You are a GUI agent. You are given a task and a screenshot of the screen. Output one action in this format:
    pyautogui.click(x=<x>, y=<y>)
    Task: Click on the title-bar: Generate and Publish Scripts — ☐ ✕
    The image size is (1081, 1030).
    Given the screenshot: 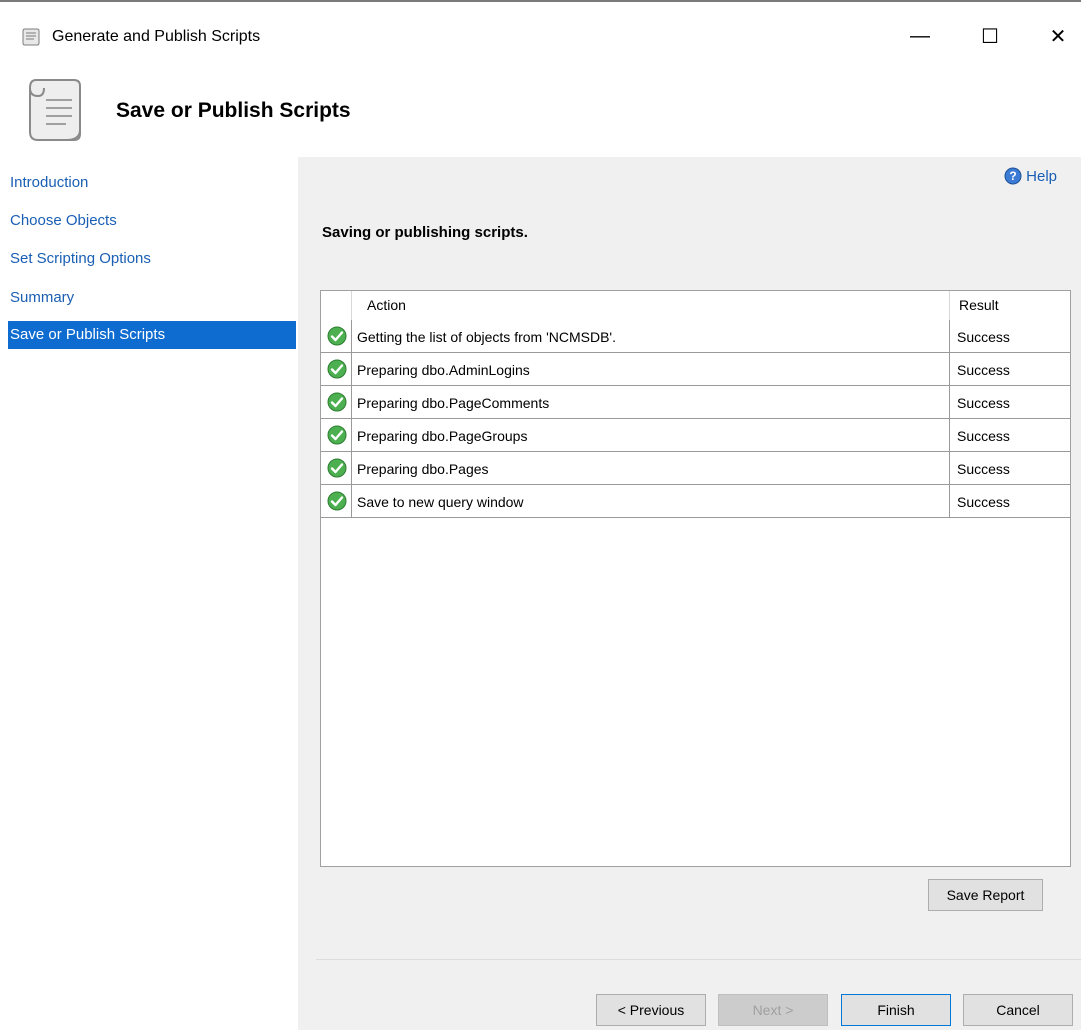 What is the action you would take?
    pyautogui.click(x=540, y=28)
    